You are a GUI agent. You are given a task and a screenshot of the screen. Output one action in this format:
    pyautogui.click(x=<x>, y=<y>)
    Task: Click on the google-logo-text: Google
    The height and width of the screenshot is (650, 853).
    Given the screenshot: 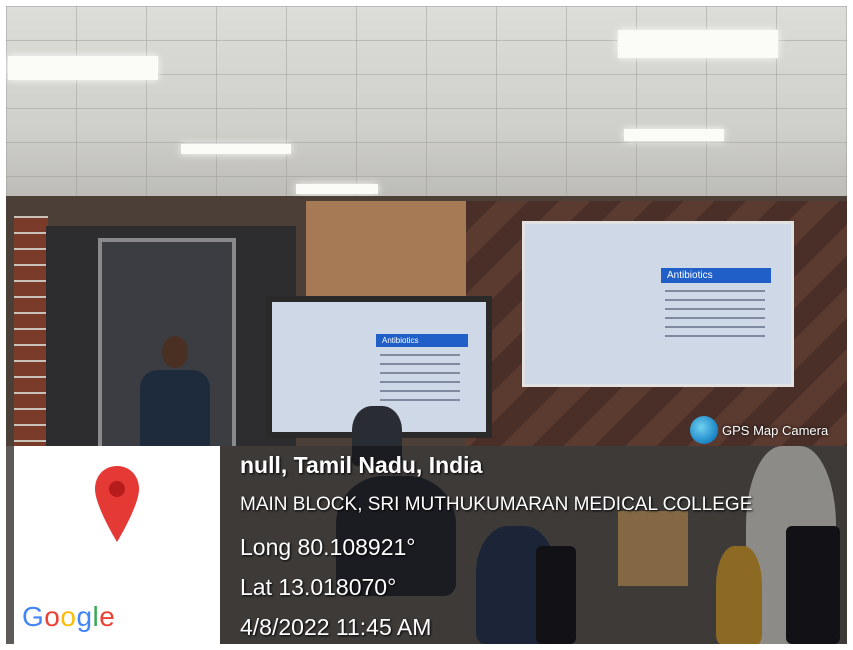 What is the action you would take?
    pyautogui.click(x=69, y=616)
    